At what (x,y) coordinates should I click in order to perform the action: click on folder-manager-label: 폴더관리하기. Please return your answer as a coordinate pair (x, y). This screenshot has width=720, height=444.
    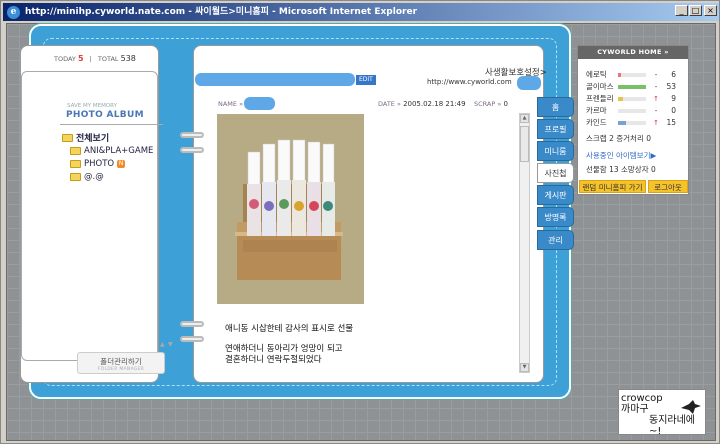
    Looking at the image, I should click on (121, 361).